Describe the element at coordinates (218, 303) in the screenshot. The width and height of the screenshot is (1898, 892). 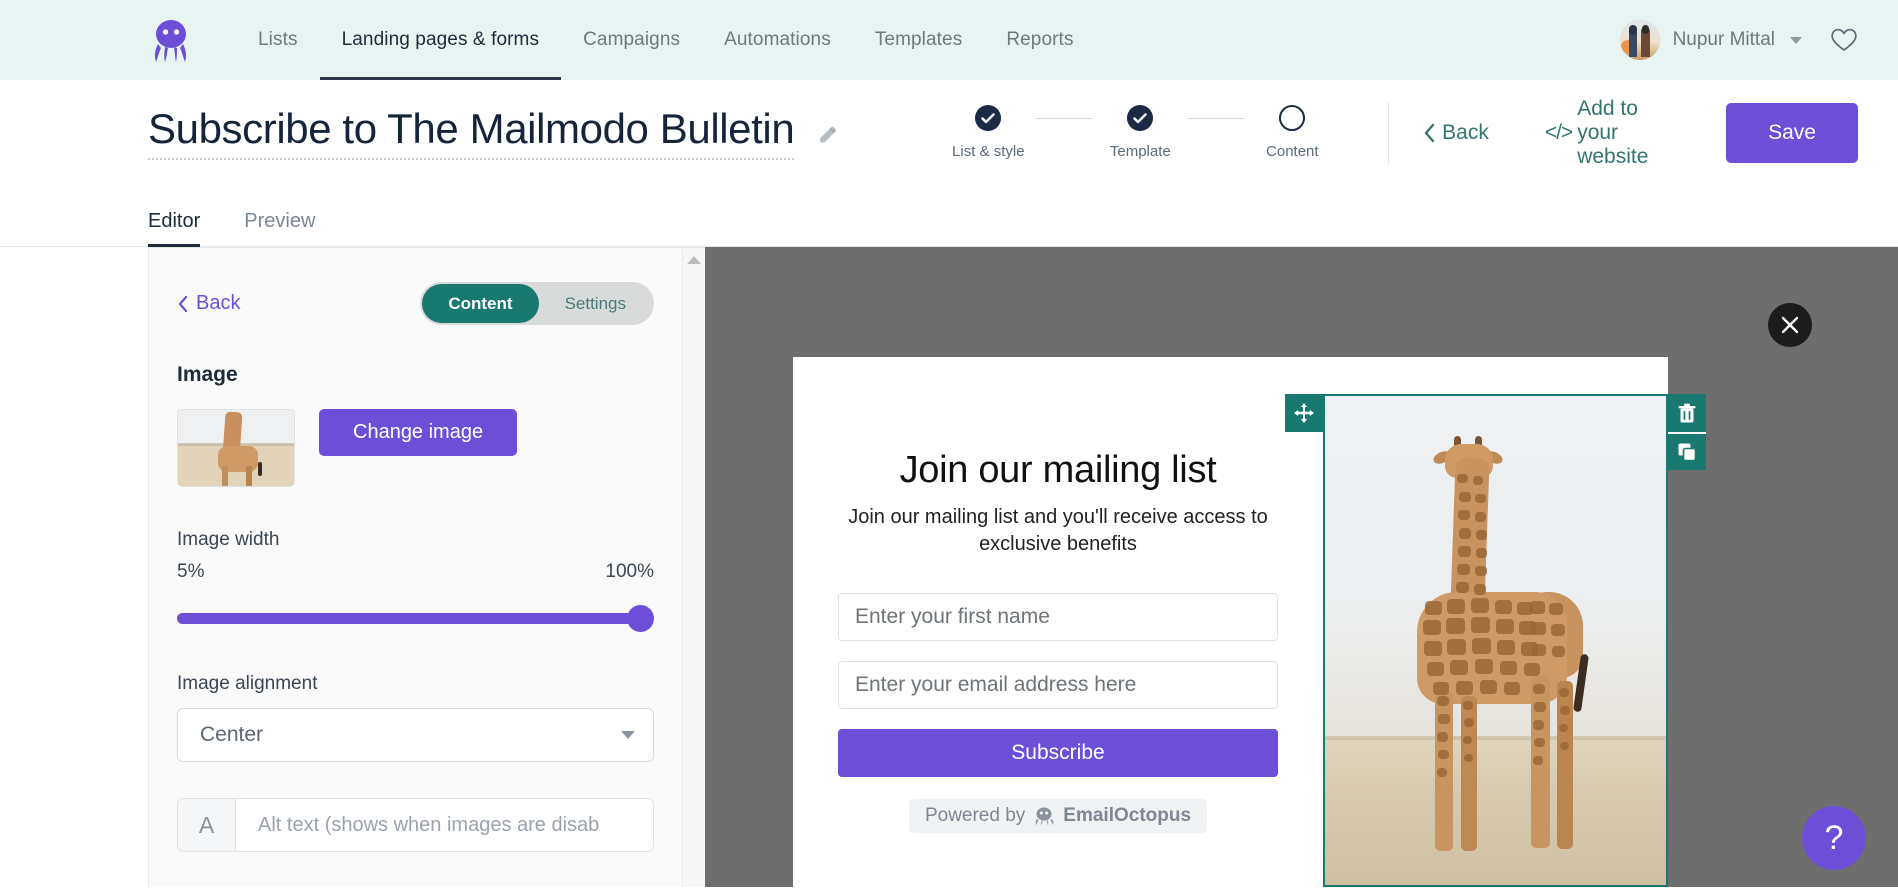
I see `panel-back-label: Back` at that location.